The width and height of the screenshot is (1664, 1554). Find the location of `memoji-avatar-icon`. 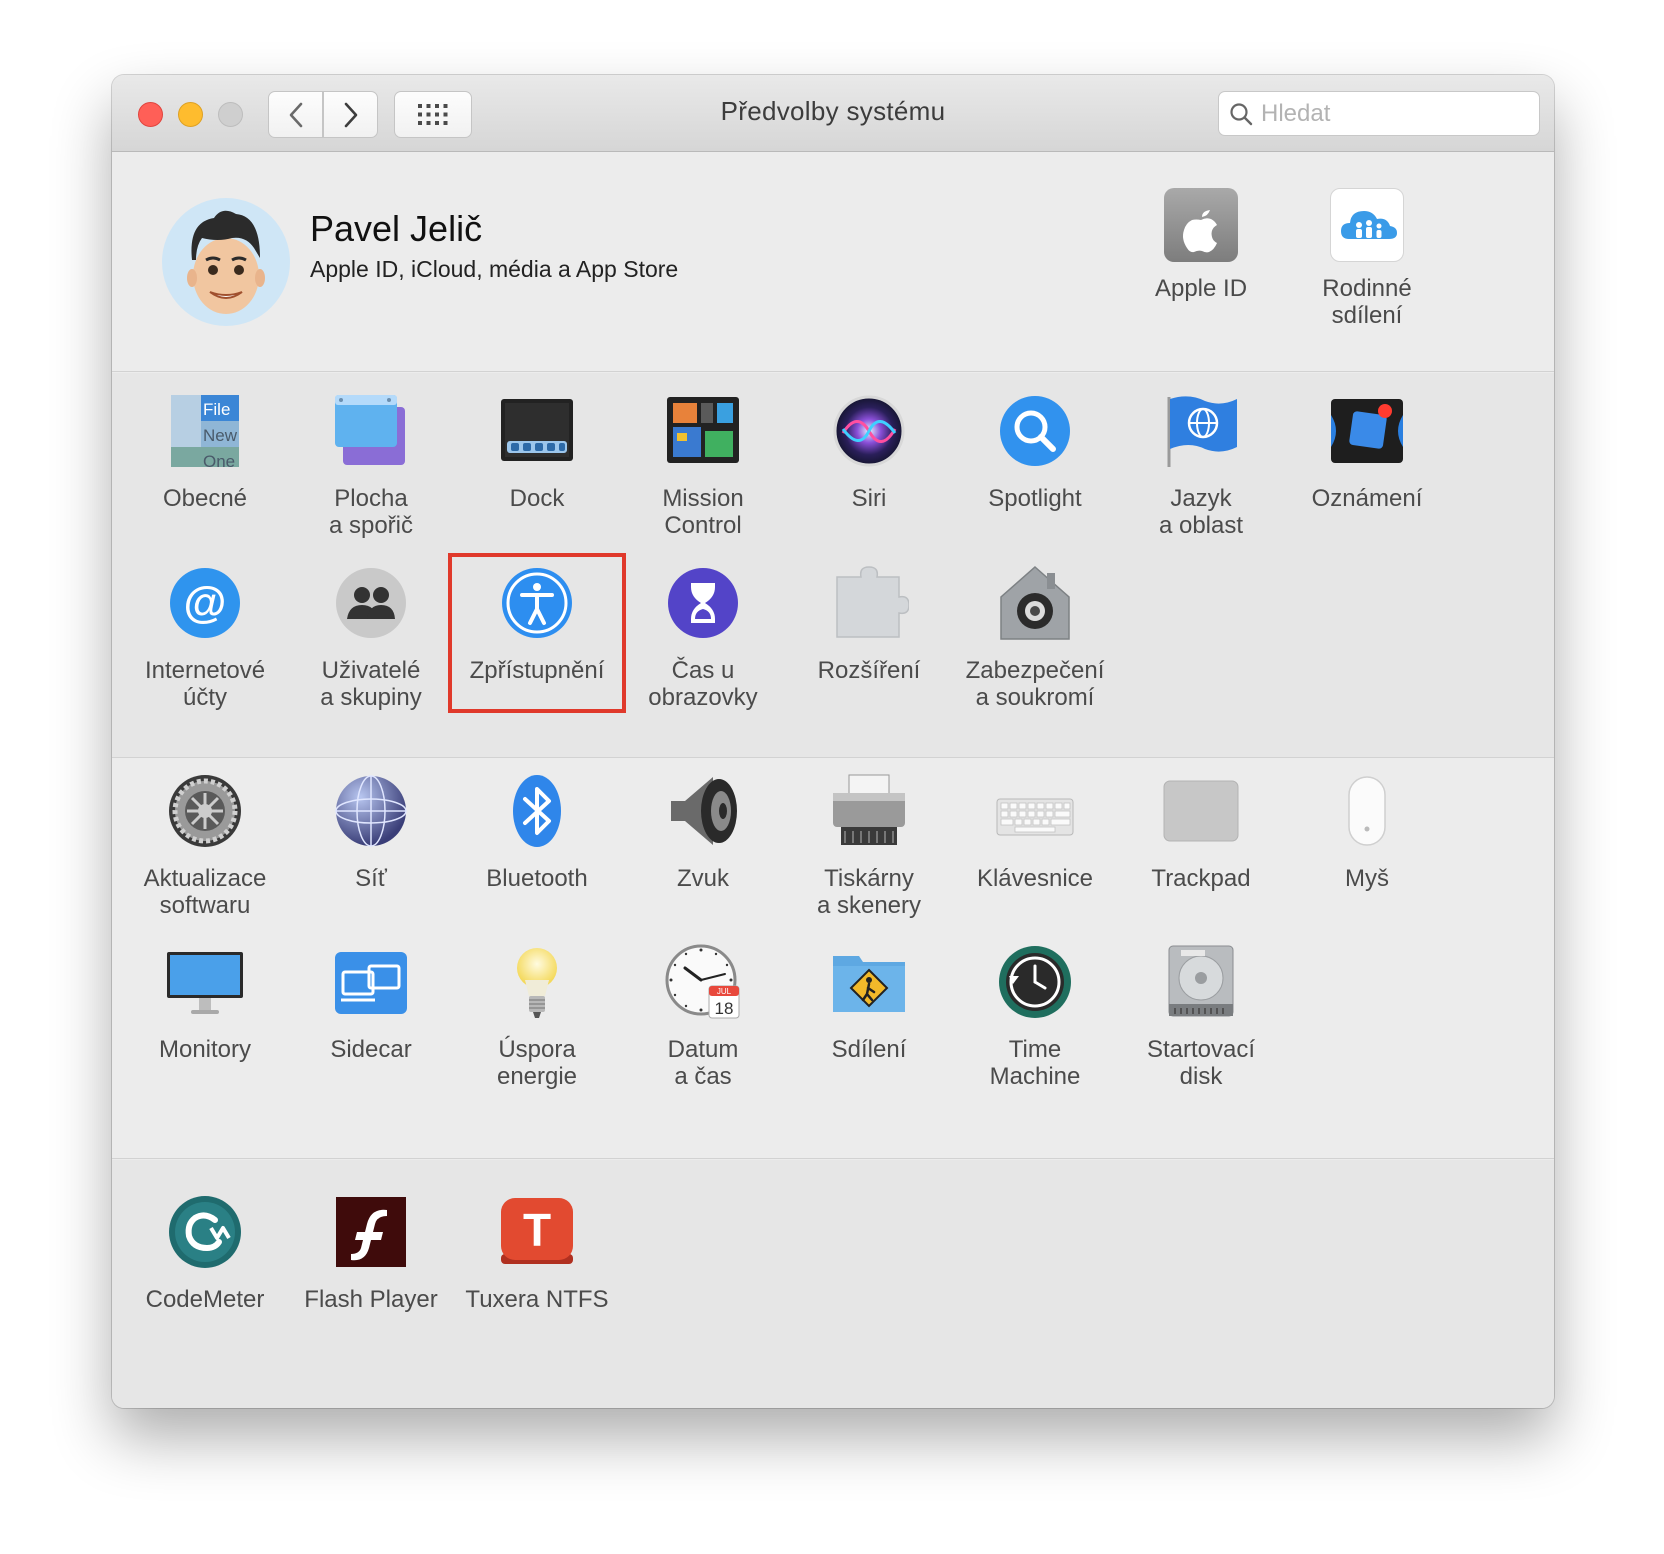

memoji-avatar-icon is located at coordinates (226, 262).